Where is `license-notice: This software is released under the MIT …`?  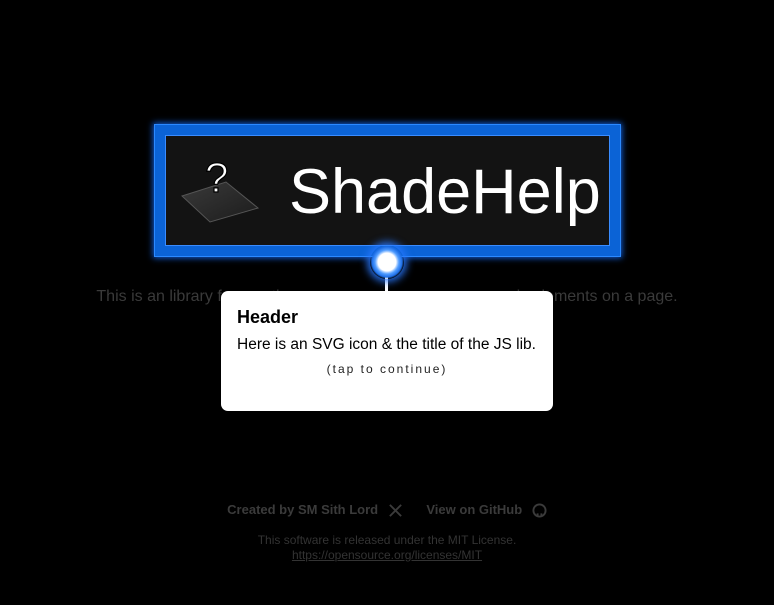 license-notice: This software is released under the MIT … is located at coordinates (387, 548).